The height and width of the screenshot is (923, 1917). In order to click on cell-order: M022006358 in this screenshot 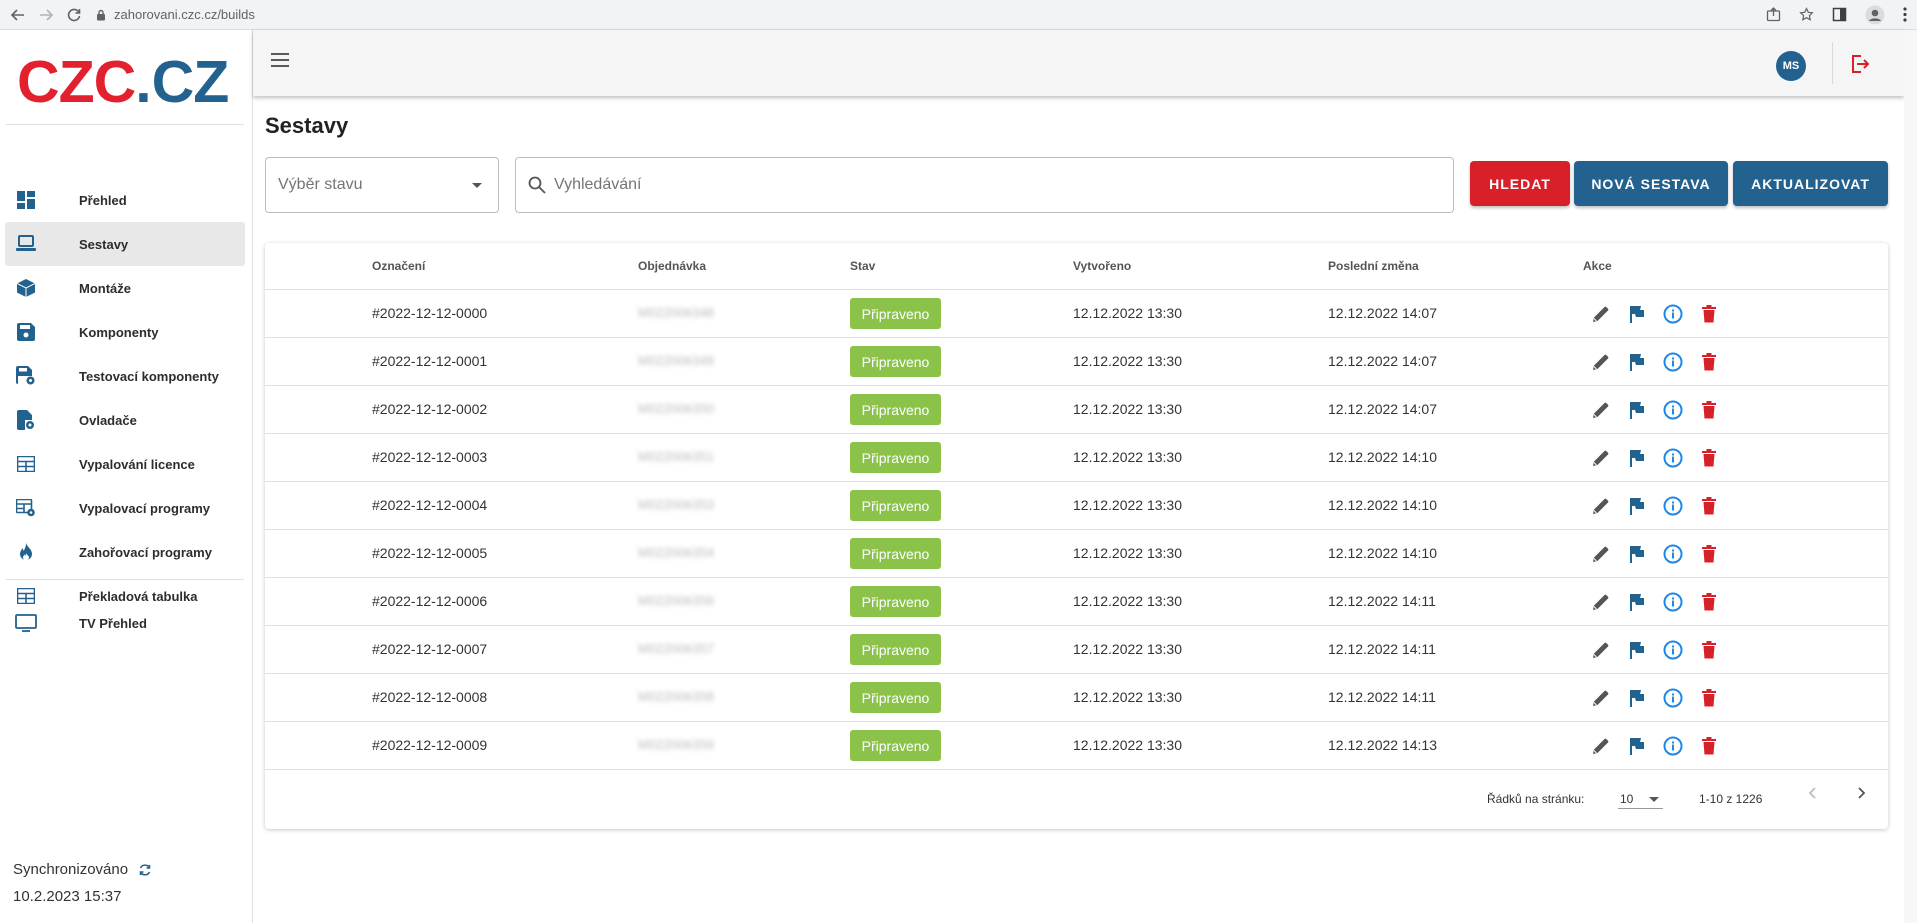, I will do `click(676, 696)`.